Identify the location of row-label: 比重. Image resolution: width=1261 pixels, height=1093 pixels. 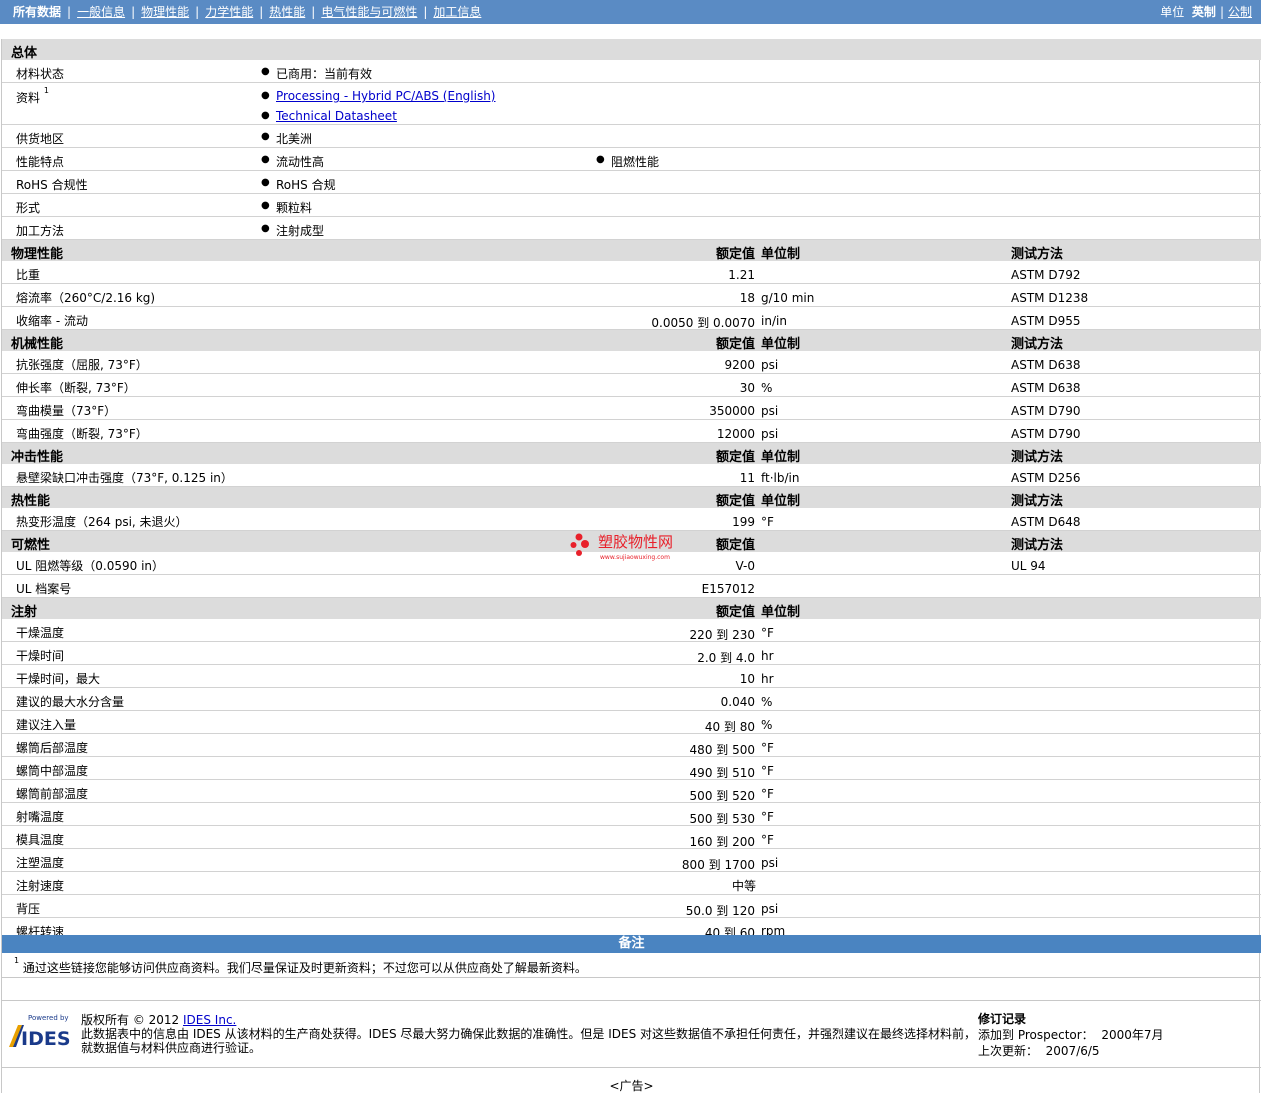
(28, 275).